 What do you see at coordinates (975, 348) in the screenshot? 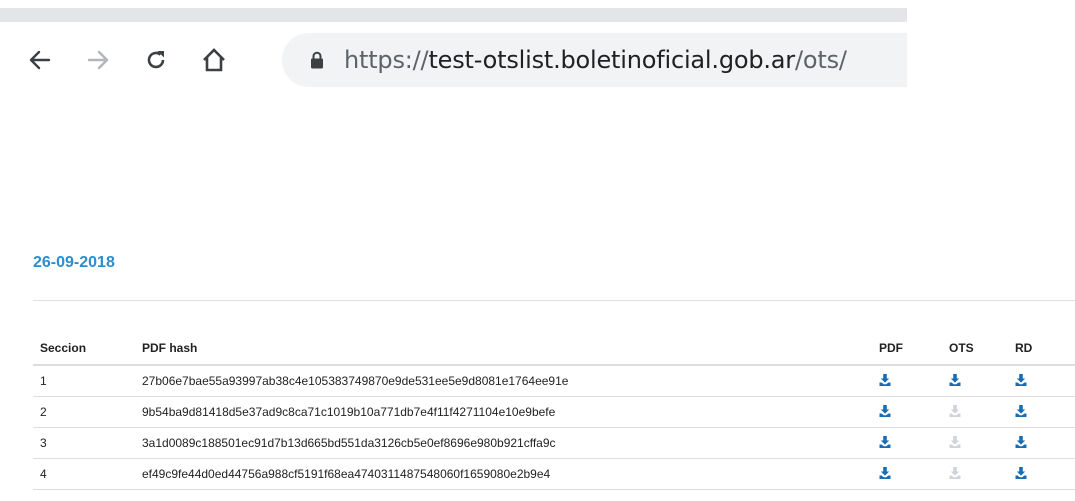
I see `header-ots: OTS` at bounding box center [975, 348].